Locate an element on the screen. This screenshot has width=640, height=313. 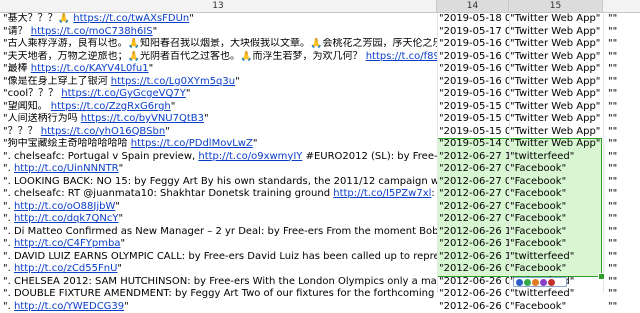
cell-col14-date: "2012-06-26 14:02" is located at coordinates (473, 244).